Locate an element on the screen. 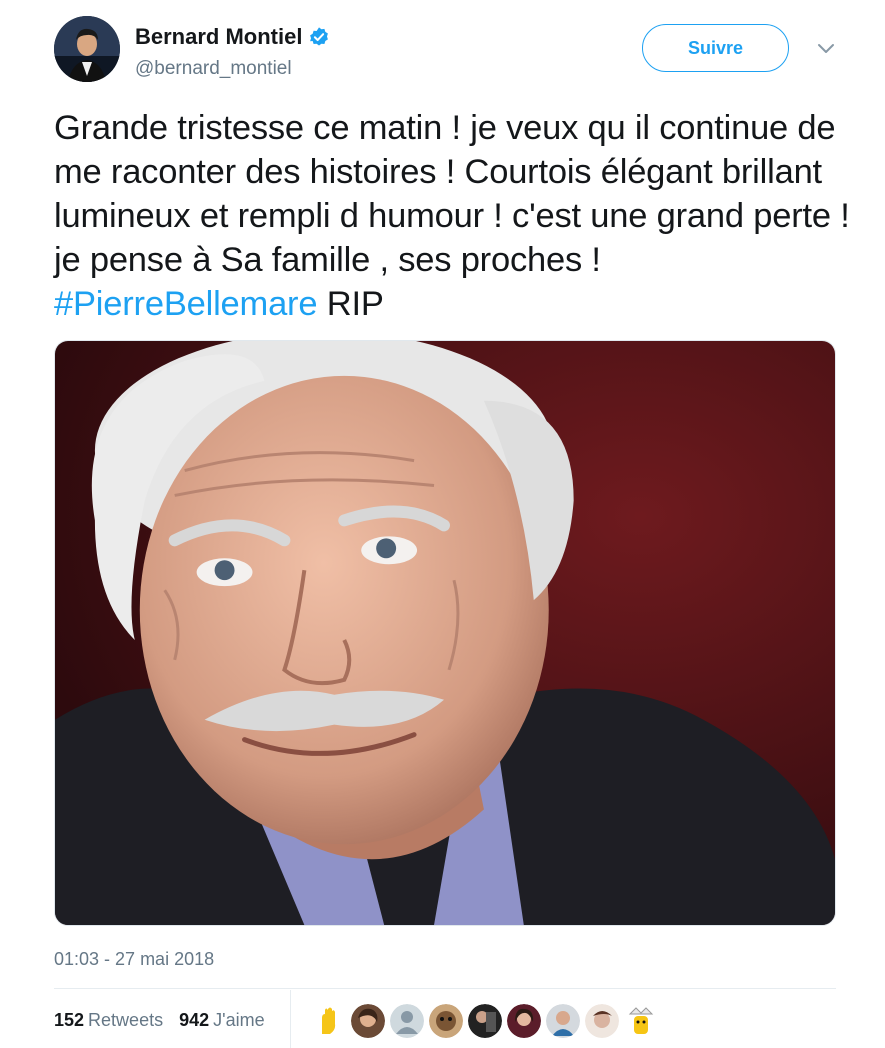 This screenshot has height=1048, width=885. likers-avatars is located at coordinates (485, 1021).